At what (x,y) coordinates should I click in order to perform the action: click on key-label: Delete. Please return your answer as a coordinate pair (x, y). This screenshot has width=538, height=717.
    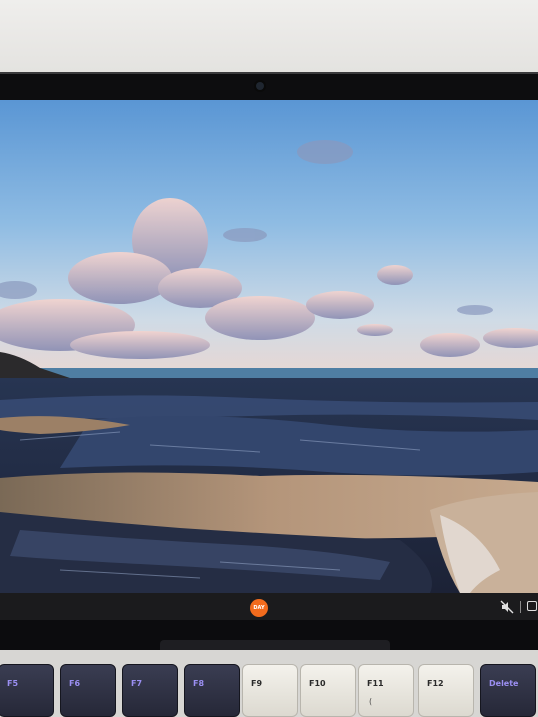
    Looking at the image, I should click on (504, 683).